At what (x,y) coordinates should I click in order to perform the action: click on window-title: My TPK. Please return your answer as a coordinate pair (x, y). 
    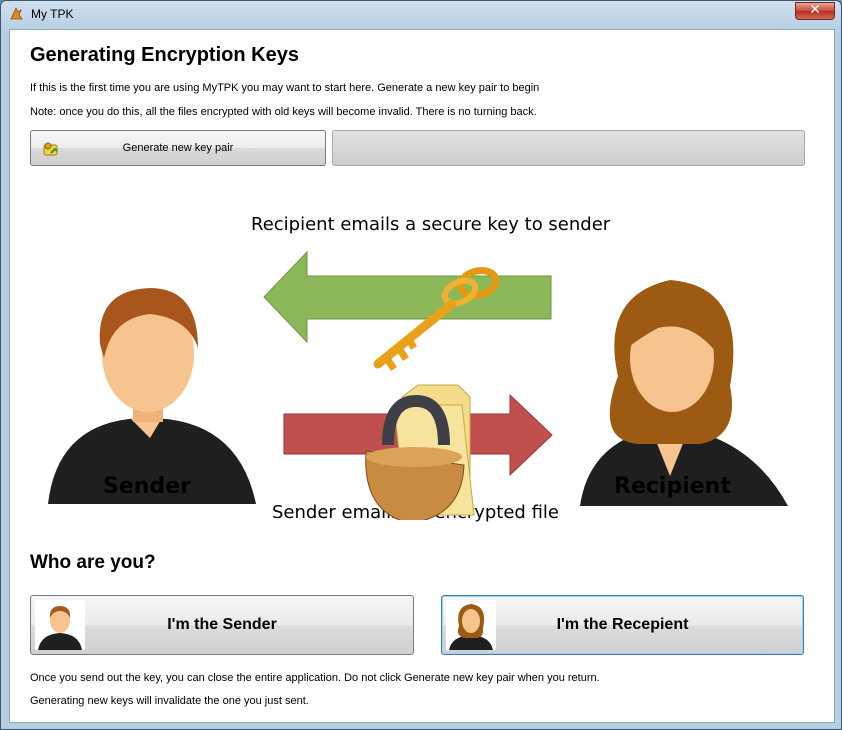
    Looking at the image, I should click on (52, 14).